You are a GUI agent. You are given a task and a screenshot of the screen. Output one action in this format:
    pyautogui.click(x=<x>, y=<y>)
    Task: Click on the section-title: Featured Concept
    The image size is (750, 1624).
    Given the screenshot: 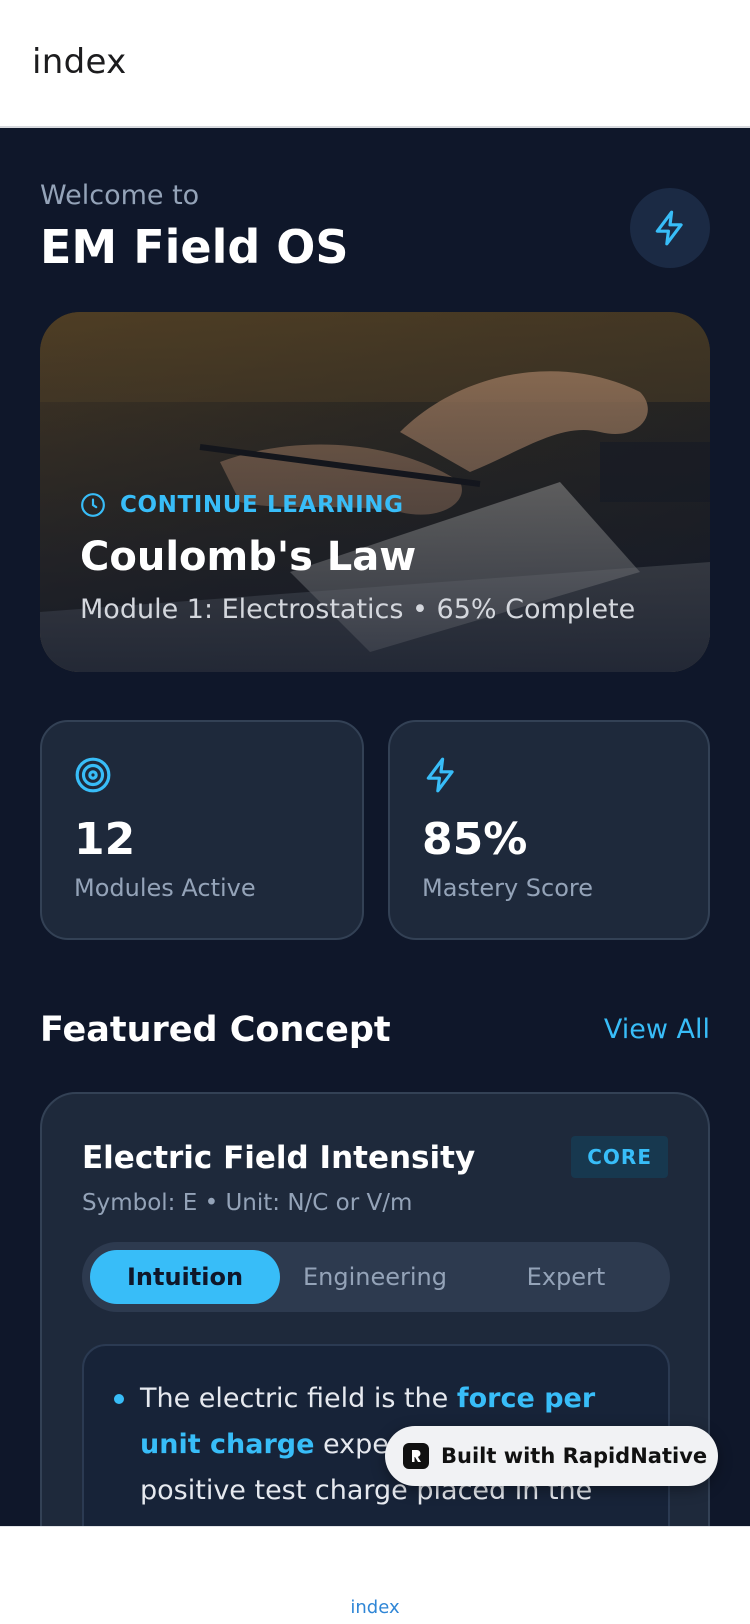 What is the action you would take?
    pyautogui.click(x=215, y=1030)
    